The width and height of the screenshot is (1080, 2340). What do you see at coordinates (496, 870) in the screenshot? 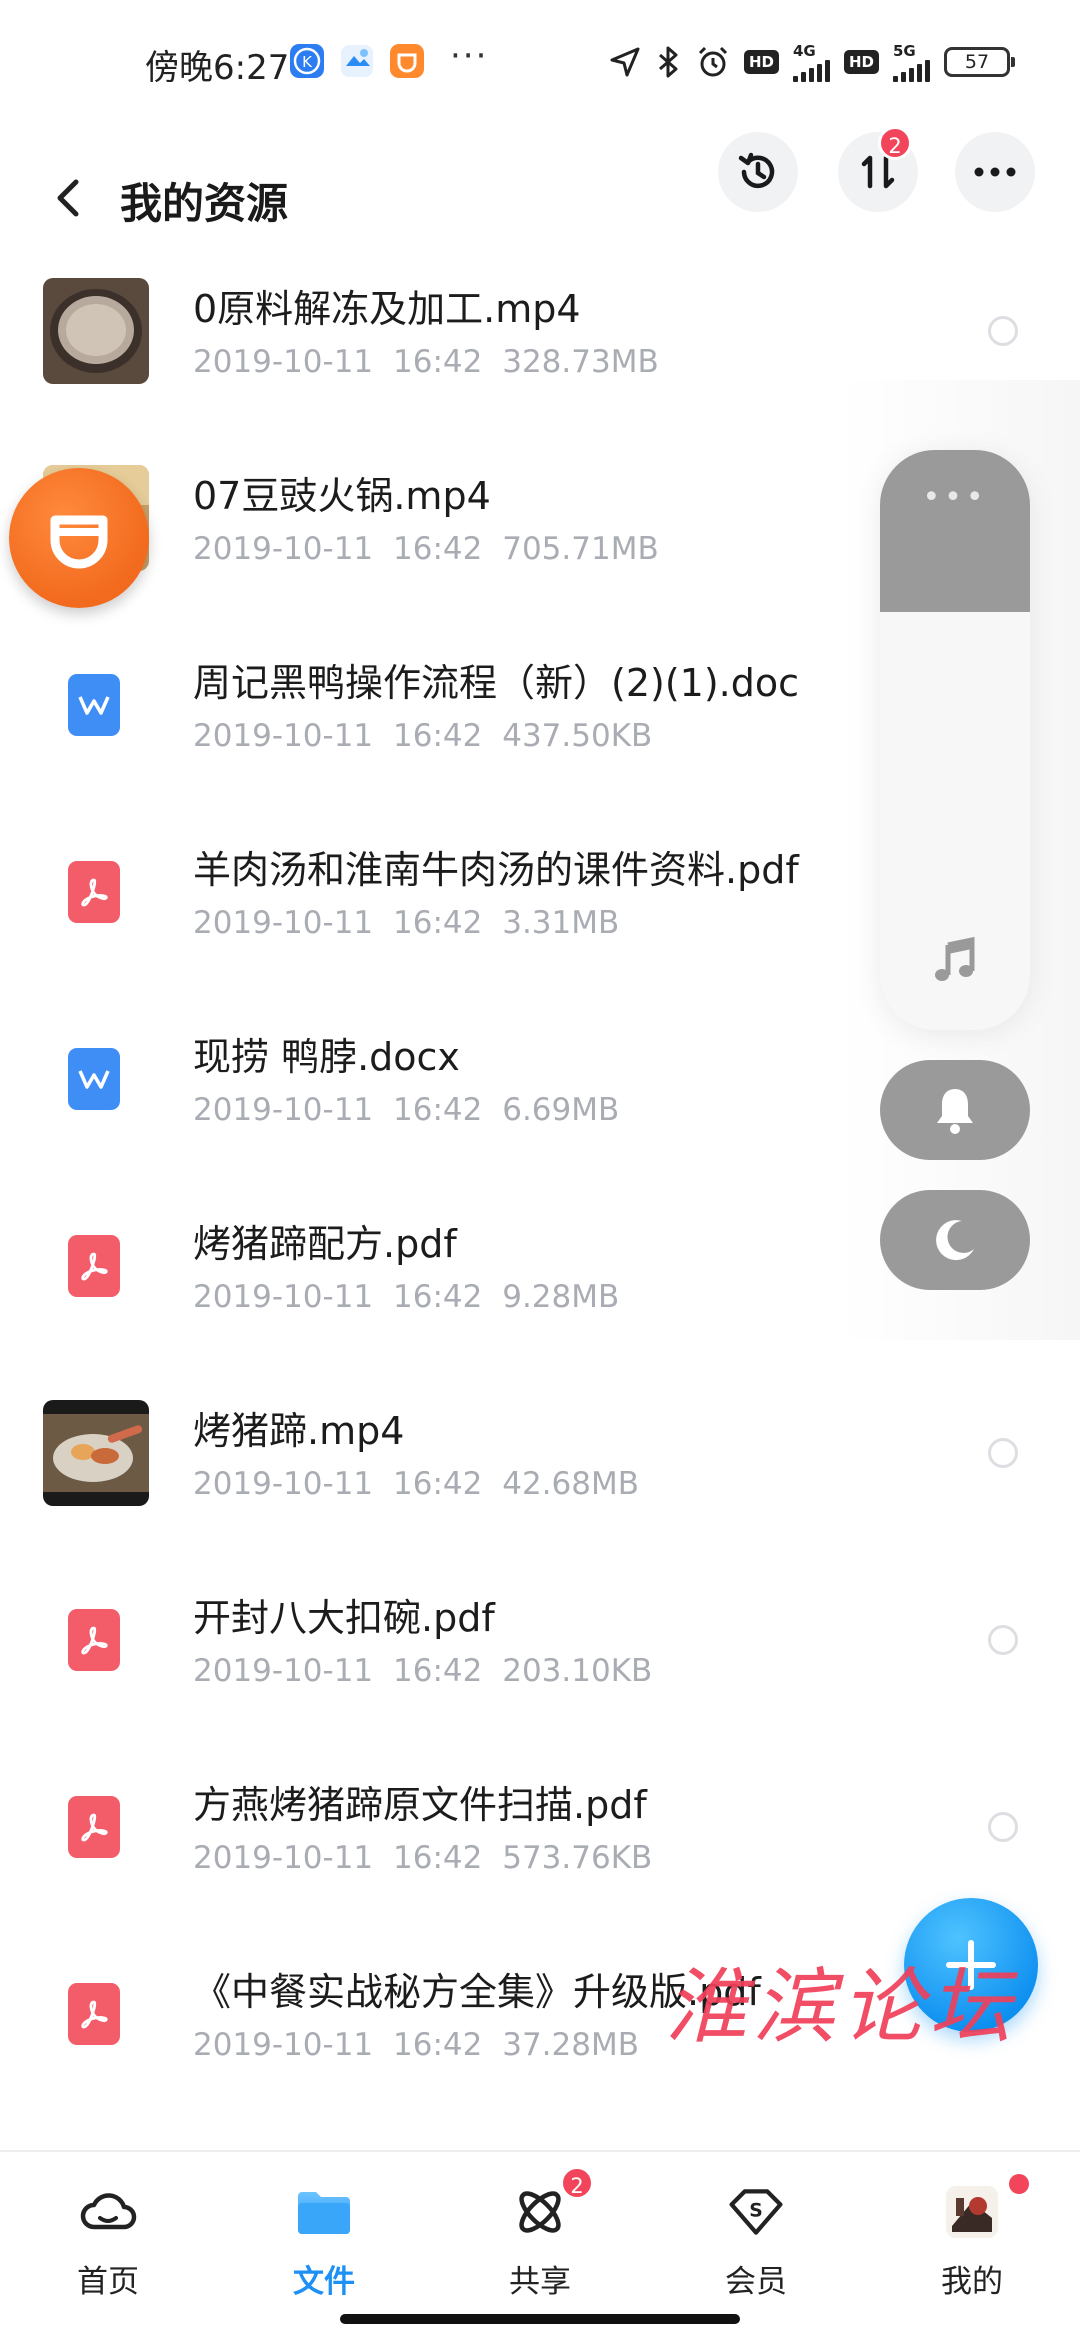
I see `file-name: 羊肉汤和淮南牛肉汤的课件资料.pdf` at bounding box center [496, 870].